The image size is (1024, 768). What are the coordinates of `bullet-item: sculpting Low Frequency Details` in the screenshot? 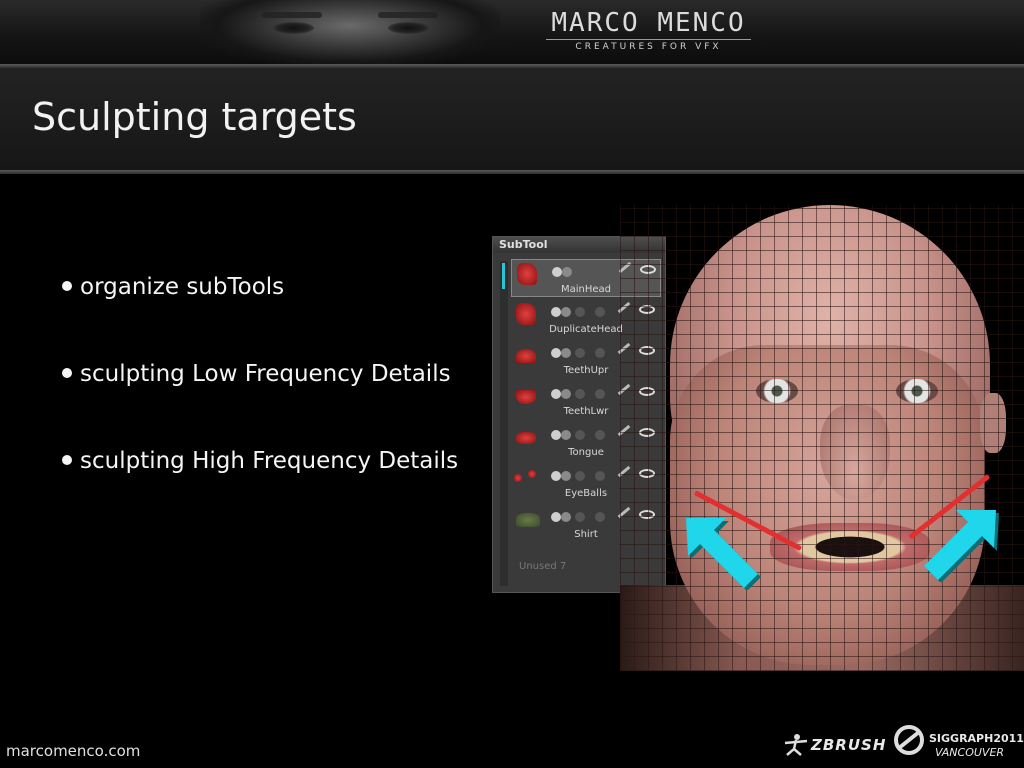 It's located at (260, 398).